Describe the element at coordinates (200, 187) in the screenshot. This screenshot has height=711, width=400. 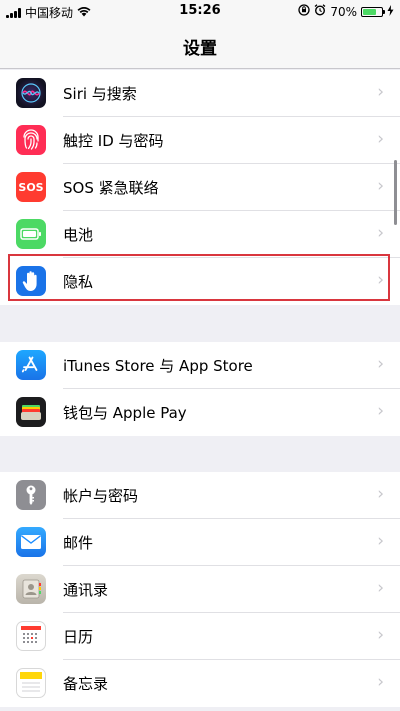
I see `settings-row-emergency-sos: SOS SOS 紧急联络 ›` at that location.